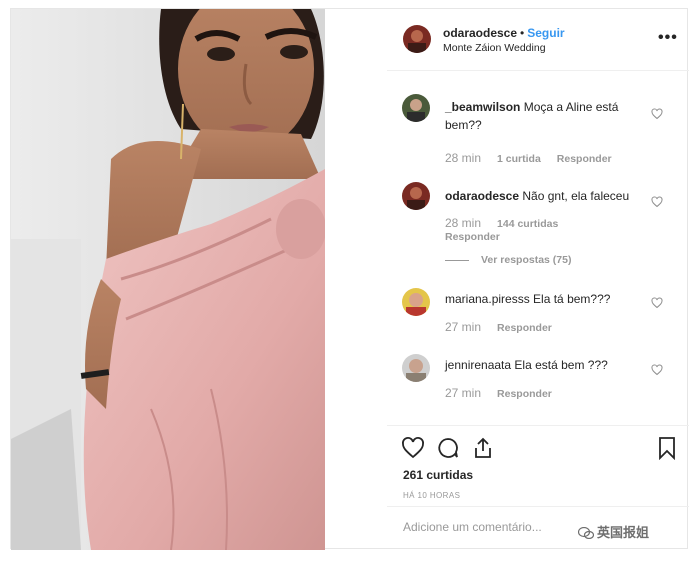 The height and width of the screenshot is (565, 700). I want to click on comment-meta-reply: Responder, so click(480, 237).